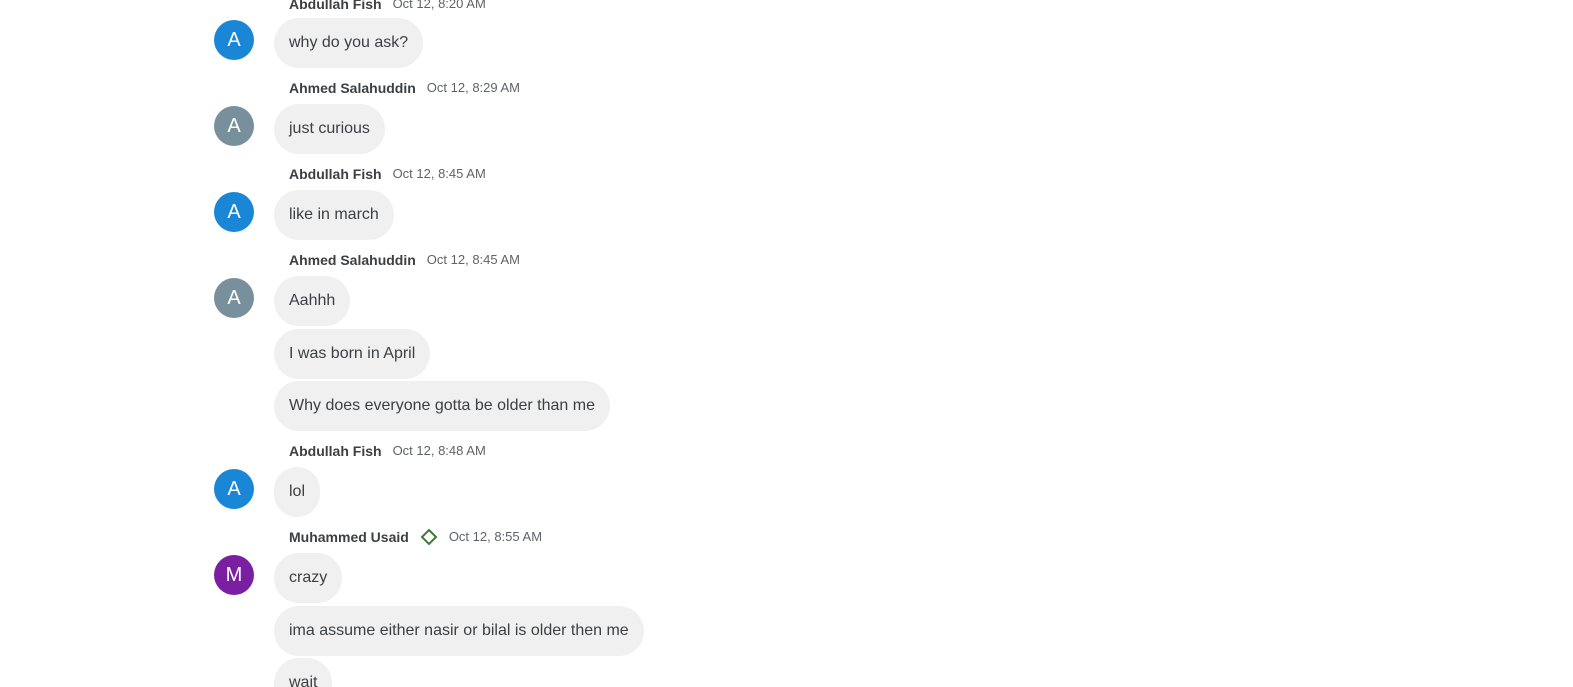  Describe the element at coordinates (415, 537) in the screenshot. I see `message-header: Muhammed Usaid Oct 12, 8:55 AM` at that location.